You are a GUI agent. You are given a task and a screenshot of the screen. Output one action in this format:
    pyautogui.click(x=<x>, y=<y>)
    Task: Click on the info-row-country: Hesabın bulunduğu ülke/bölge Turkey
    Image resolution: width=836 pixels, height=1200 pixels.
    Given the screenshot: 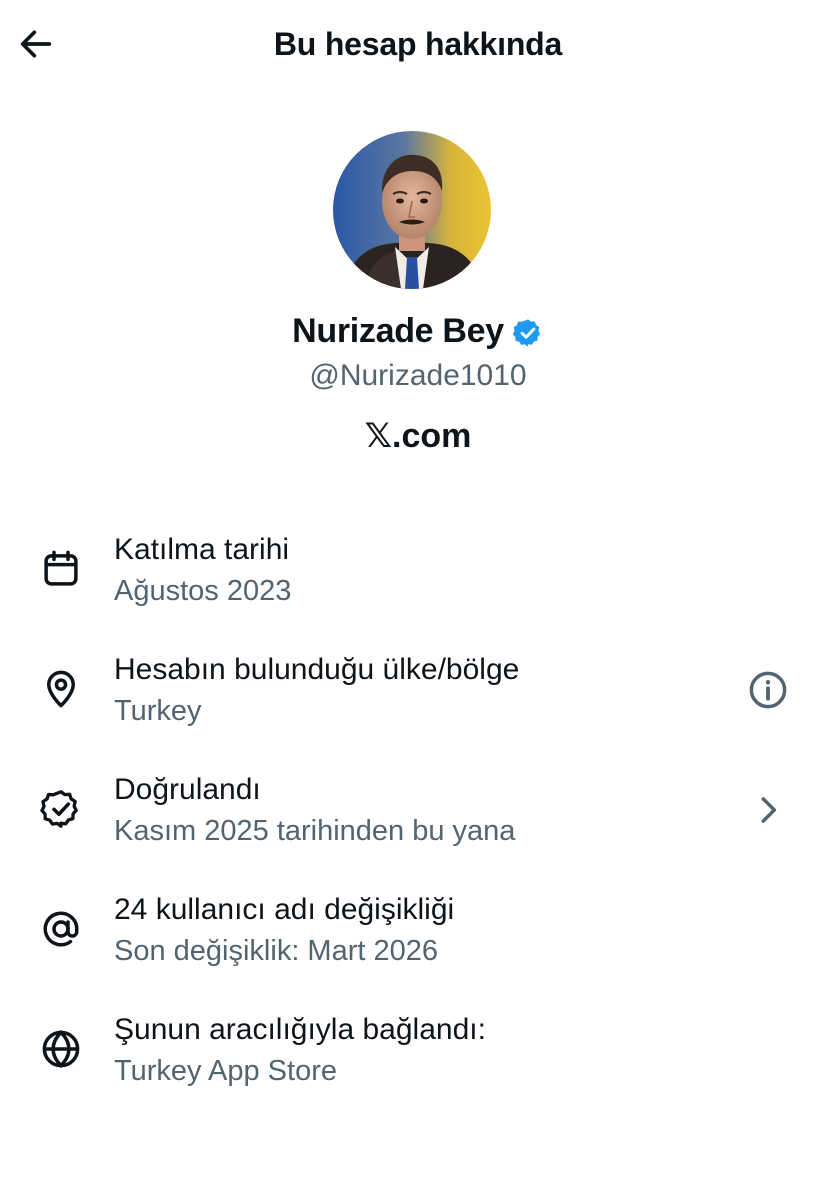 What is the action you would take?
    pyautogui.click(x=418, y=700)
    